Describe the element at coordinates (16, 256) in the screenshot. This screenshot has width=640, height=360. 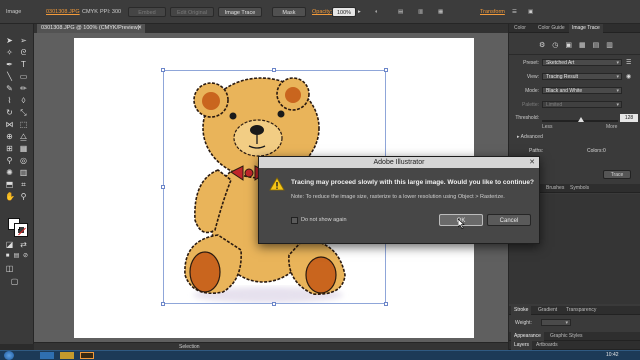
I see `gradient-mode-icon: ▤` at that location.